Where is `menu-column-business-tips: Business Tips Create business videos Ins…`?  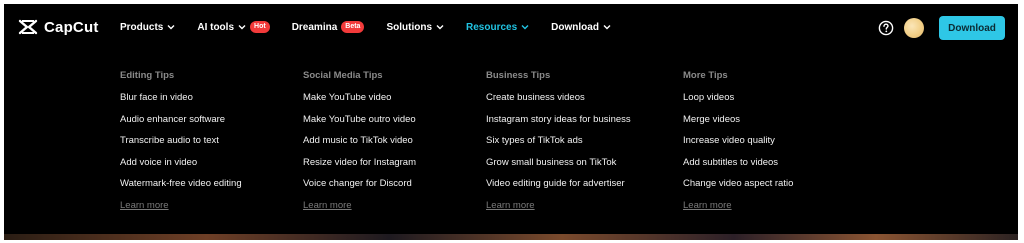 menu-column-business-tips: Business Tips Create business videos Ins… is located at coordinates (558, 140).